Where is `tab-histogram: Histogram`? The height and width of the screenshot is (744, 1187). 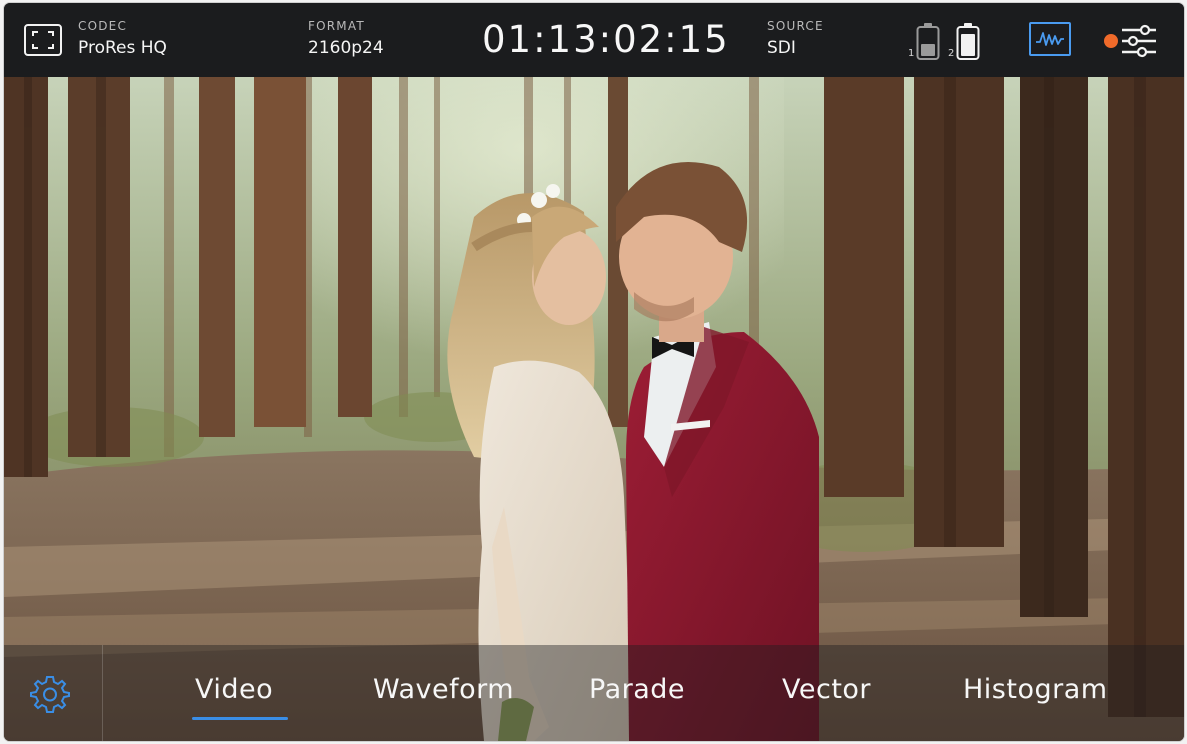 tab-histogram: Histogram is located at coordinates (1035, 690).